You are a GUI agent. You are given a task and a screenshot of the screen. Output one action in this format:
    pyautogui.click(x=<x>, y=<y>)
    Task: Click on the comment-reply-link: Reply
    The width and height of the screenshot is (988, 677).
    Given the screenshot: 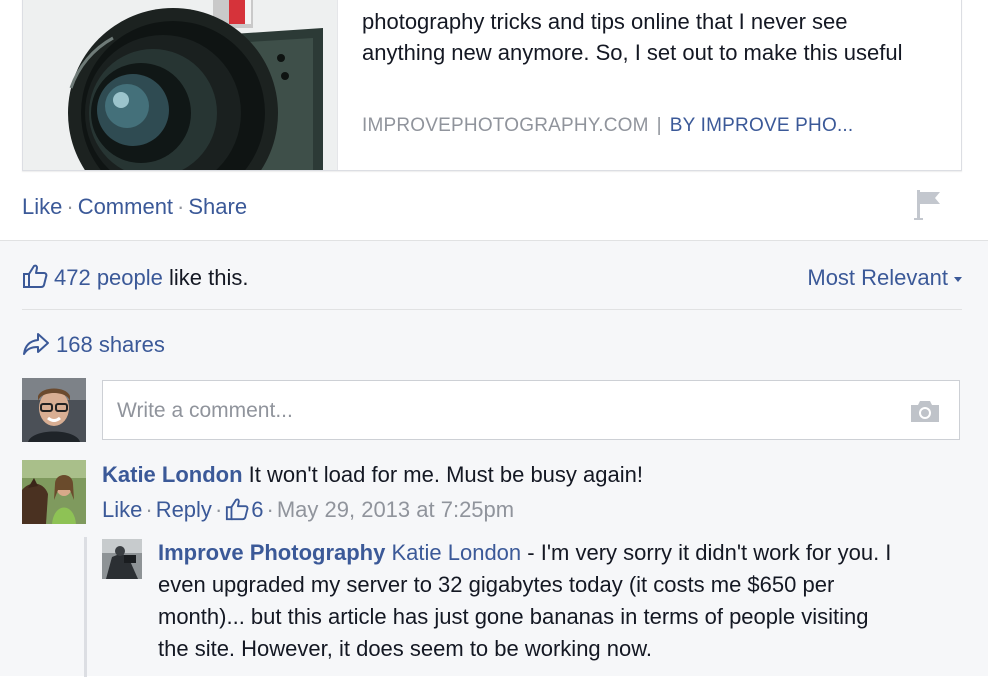 What is the action you would take?
    pyautogui.click(x=184, y=509)
    